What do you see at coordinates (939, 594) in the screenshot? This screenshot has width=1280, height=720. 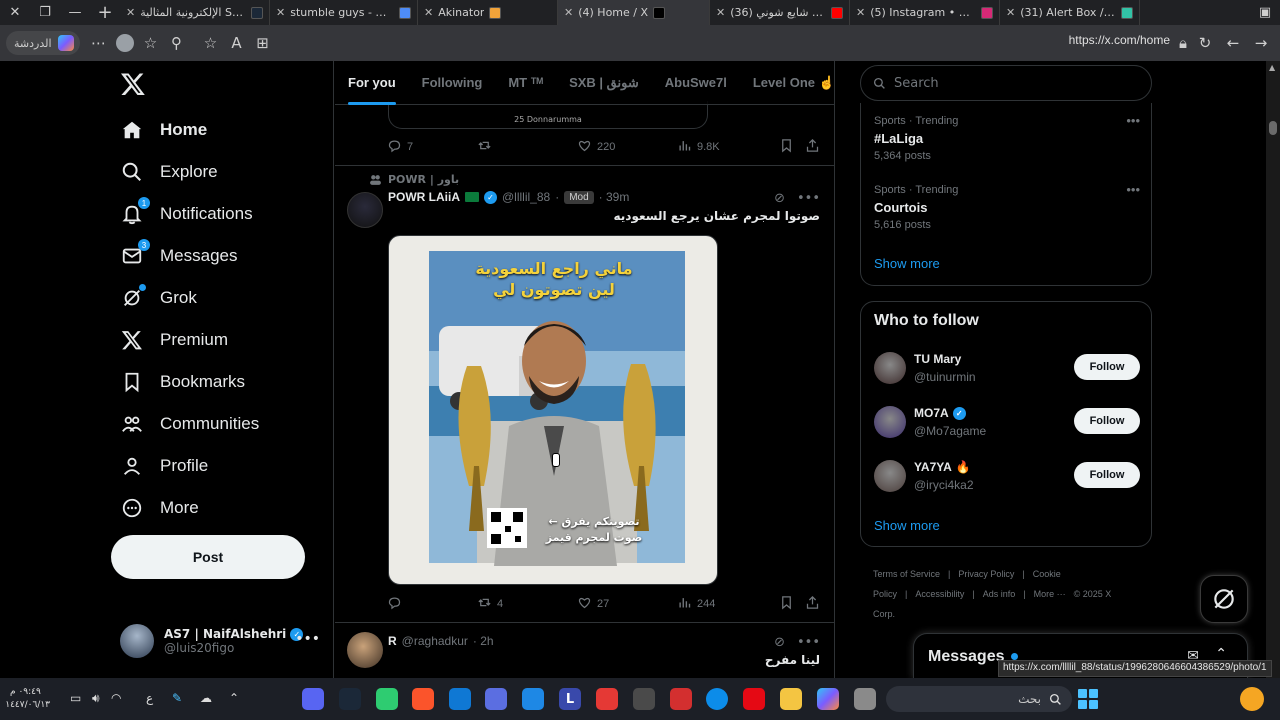 I see `footer-link: Accessibility` at bounding box center [939, 594].